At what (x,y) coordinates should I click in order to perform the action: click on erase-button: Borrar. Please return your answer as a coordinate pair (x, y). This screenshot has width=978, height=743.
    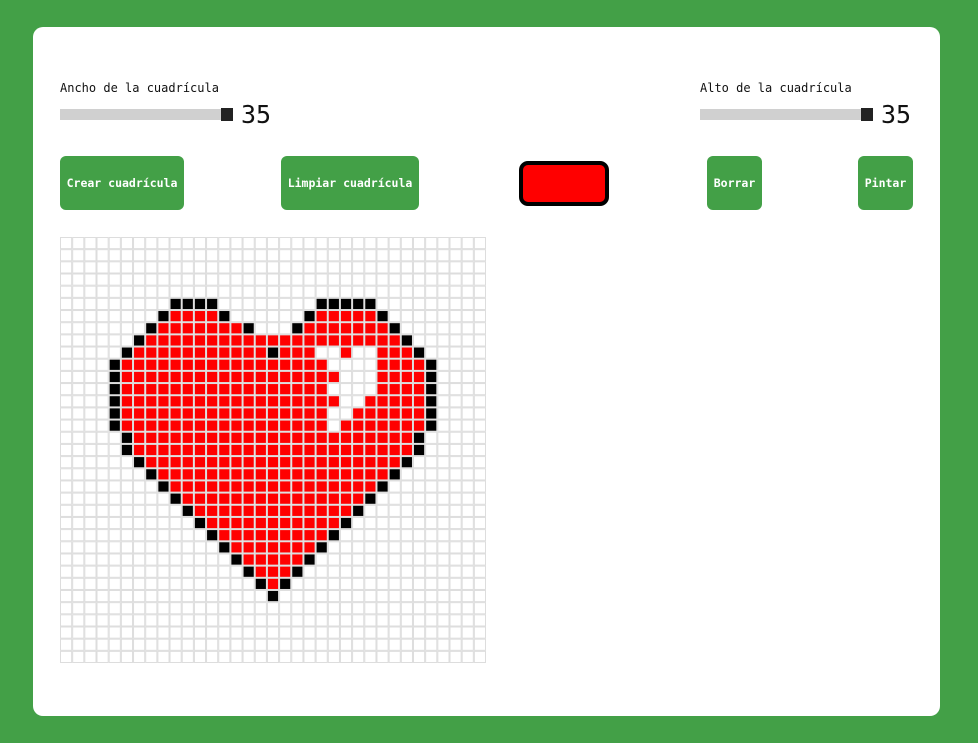
    Looking at the image, I should click on (734, 183).